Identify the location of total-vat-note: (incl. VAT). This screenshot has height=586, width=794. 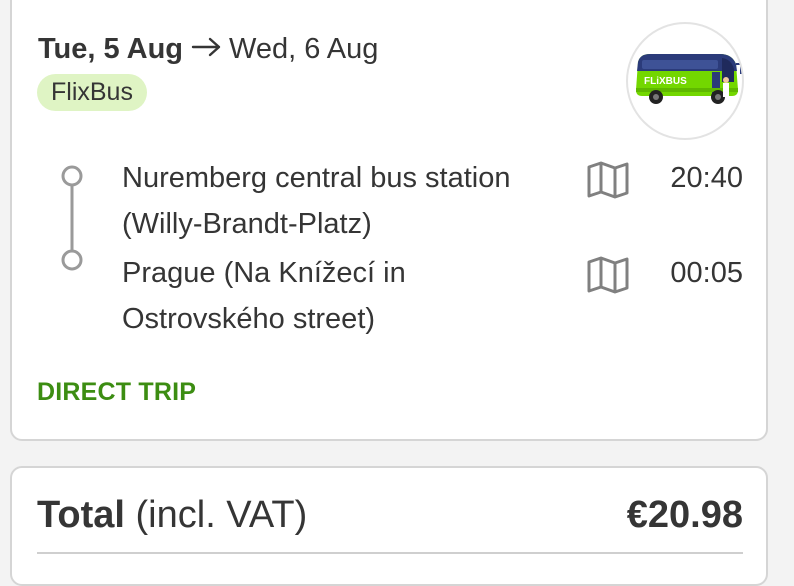
(221, 515).